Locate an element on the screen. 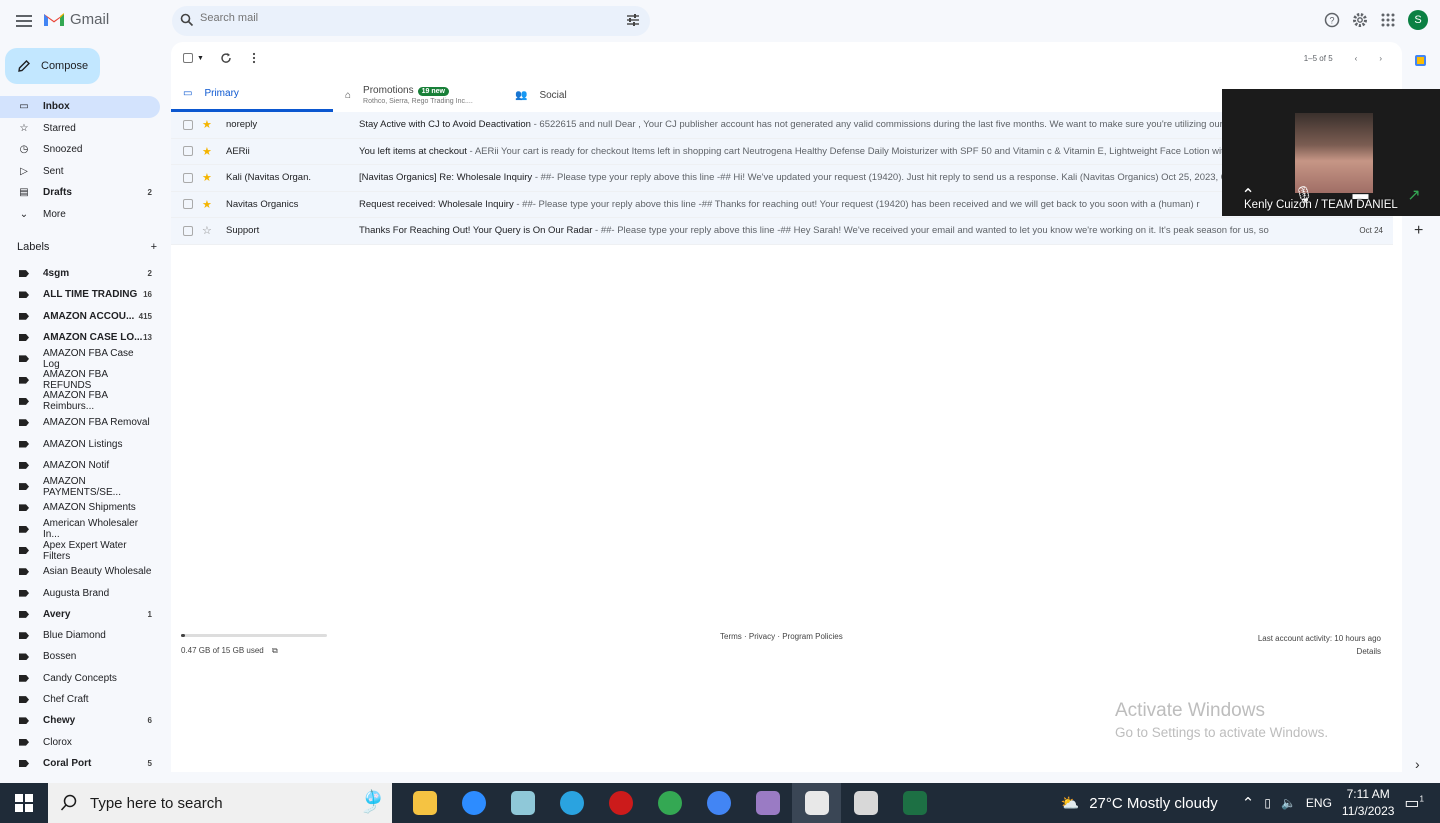  network-icon: ▯ is located at coordinates (1267, 803).